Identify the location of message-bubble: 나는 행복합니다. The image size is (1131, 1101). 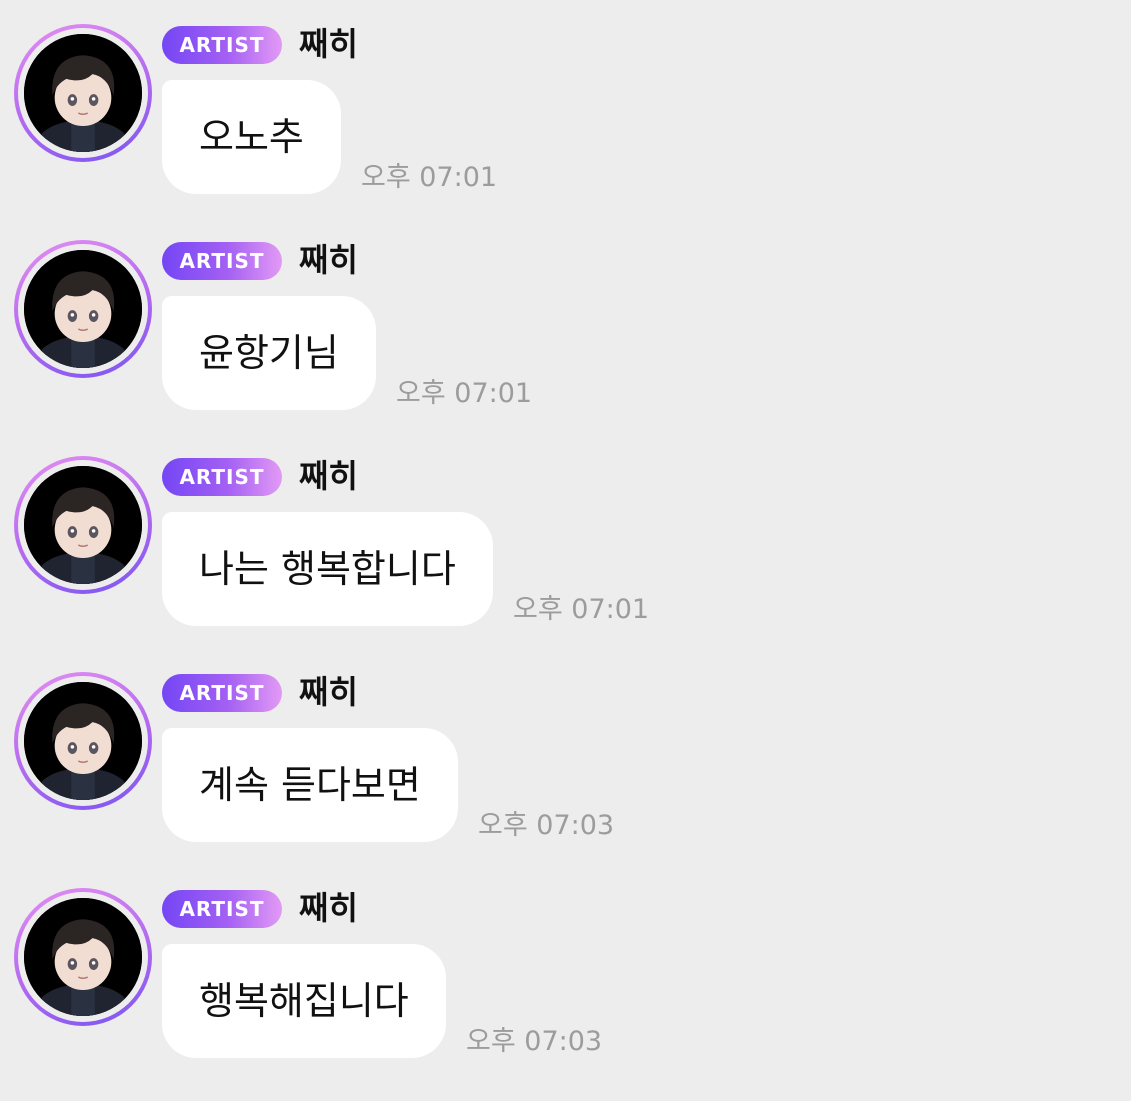
(327, 569).